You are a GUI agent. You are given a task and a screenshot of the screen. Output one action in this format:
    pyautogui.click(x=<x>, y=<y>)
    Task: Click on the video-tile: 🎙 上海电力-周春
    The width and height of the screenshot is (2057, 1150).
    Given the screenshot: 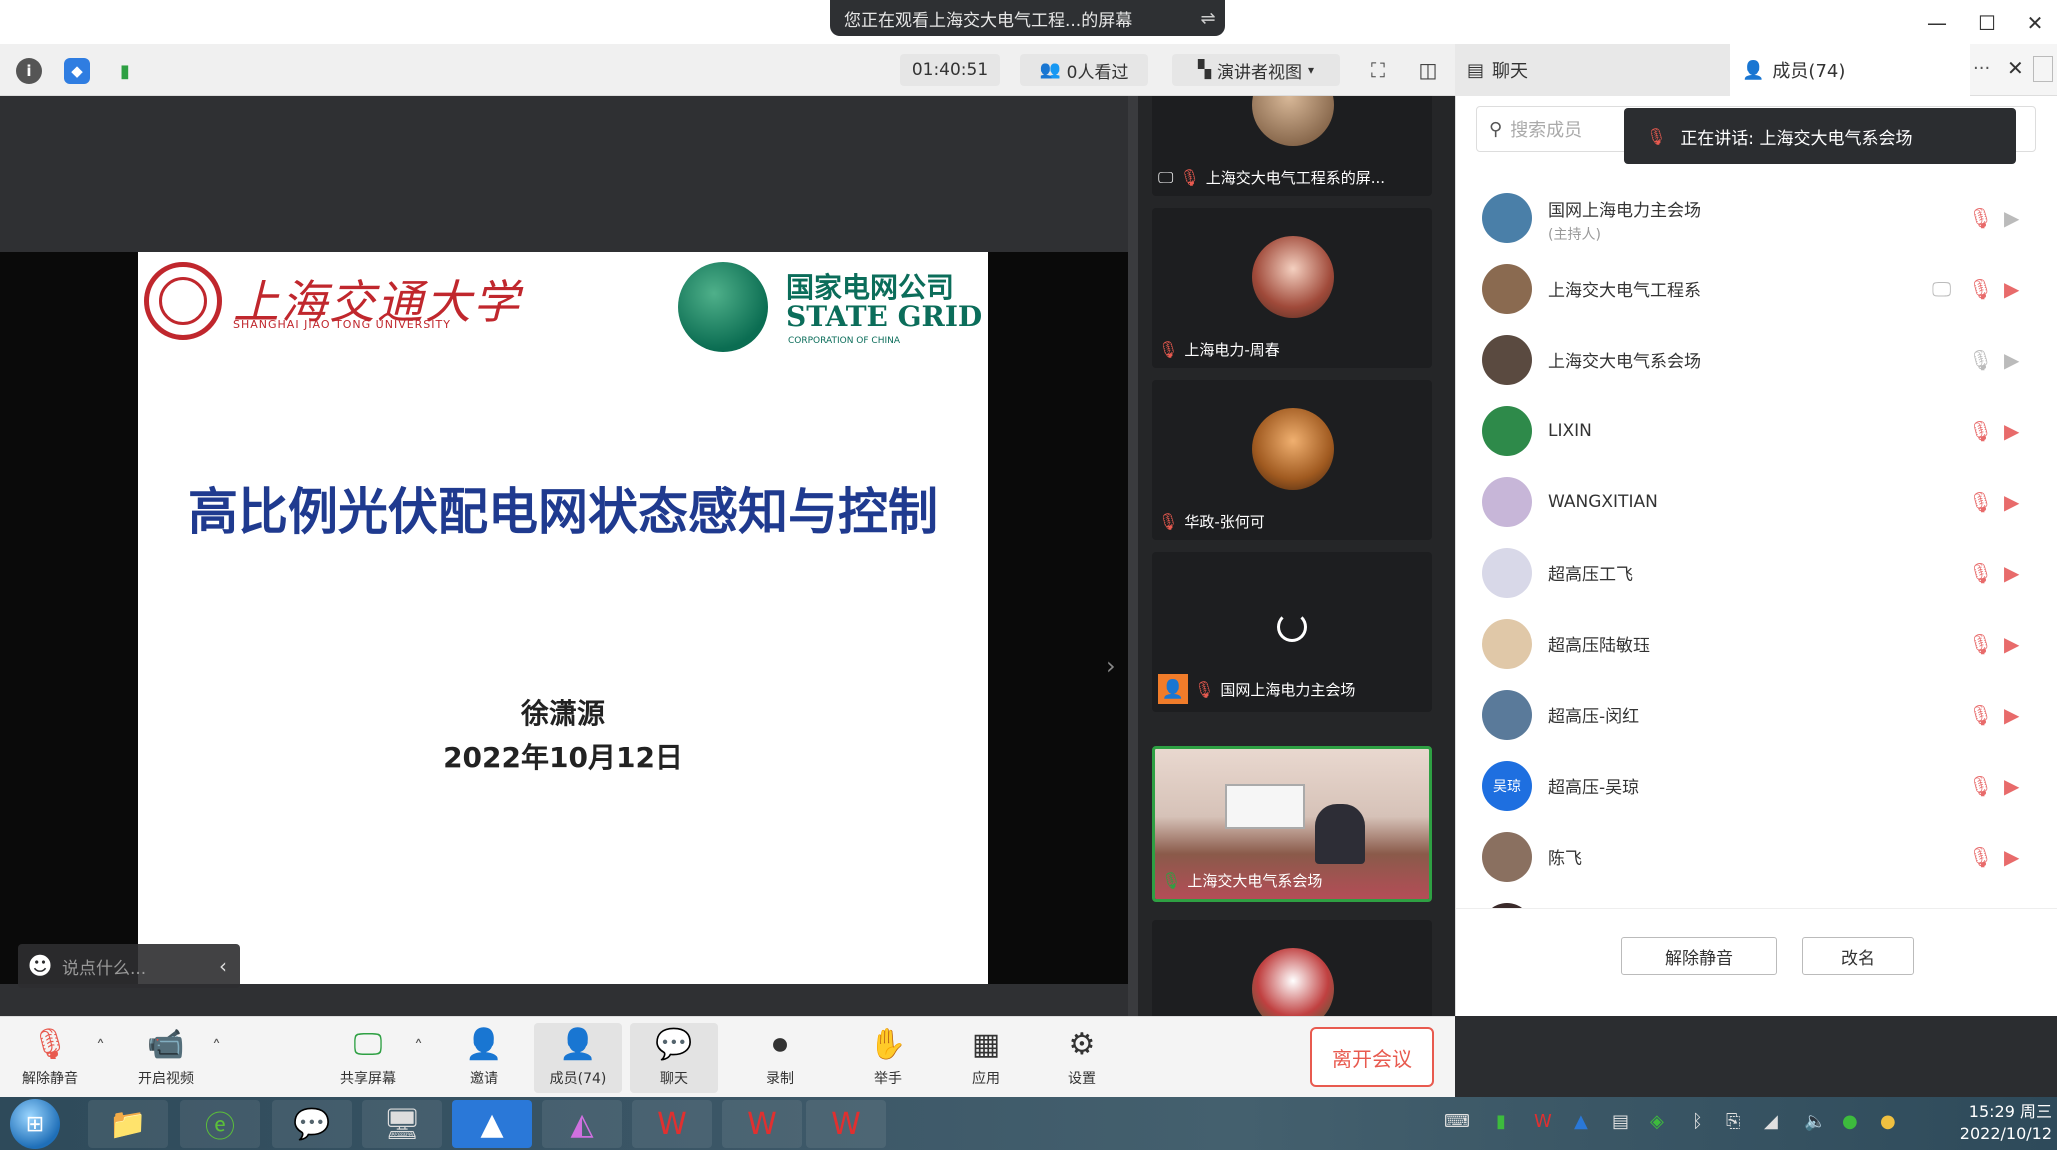 What is the action you would take?
    pyautogui.click(x=1292, y=288)
    